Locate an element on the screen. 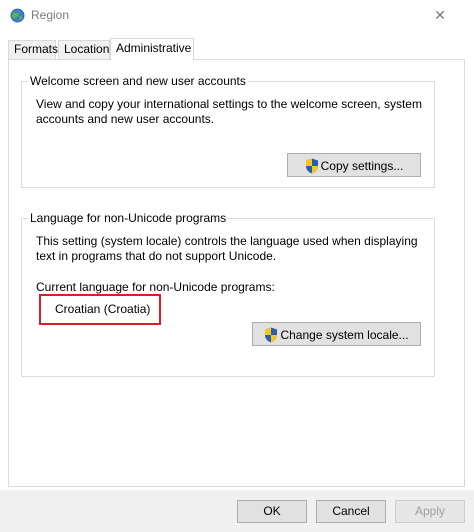  current-language-value: Croatian (Croatia) is located at coordinates (103, 309).